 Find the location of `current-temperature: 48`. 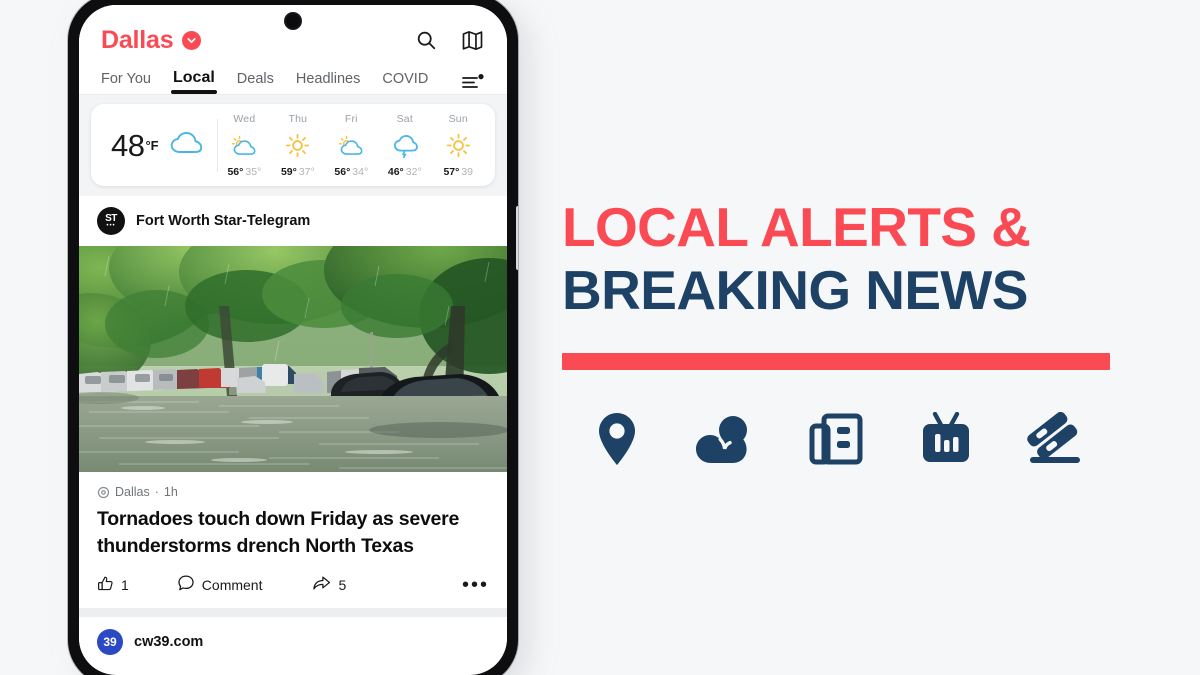

current-temperature: 48 is located at coordinates (128, 145).